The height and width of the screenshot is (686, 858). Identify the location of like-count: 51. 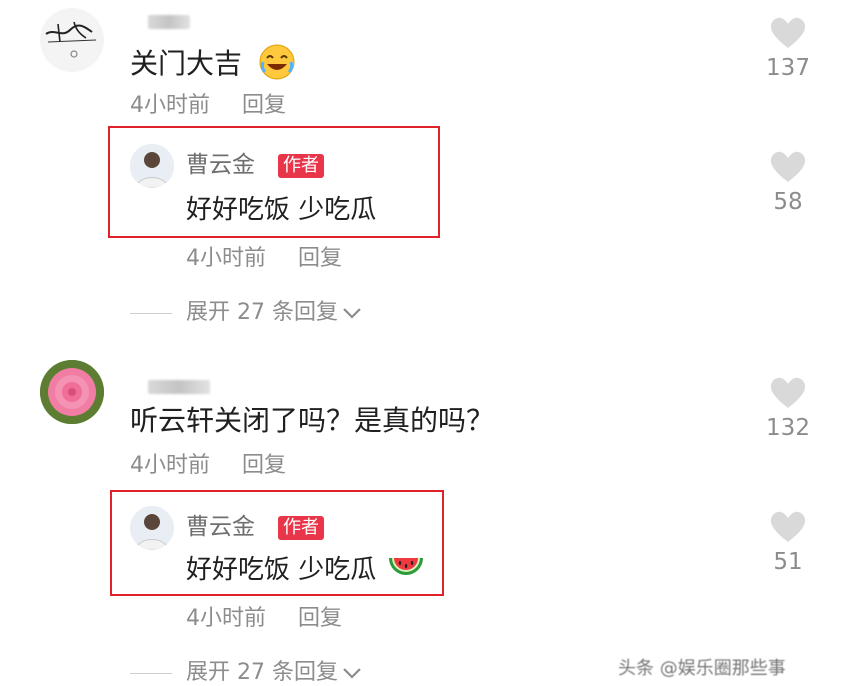
(788, 562).